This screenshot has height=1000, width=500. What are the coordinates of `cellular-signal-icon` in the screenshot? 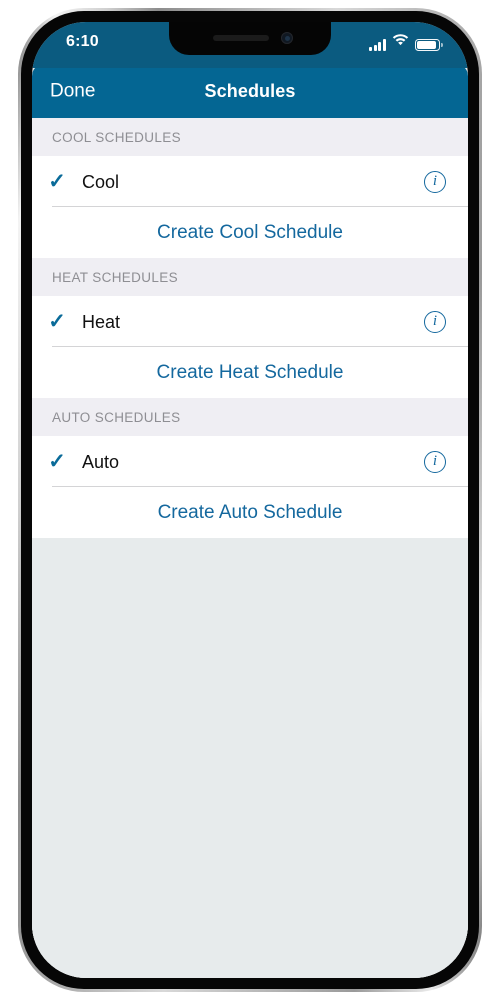 It's located at (377, 45).